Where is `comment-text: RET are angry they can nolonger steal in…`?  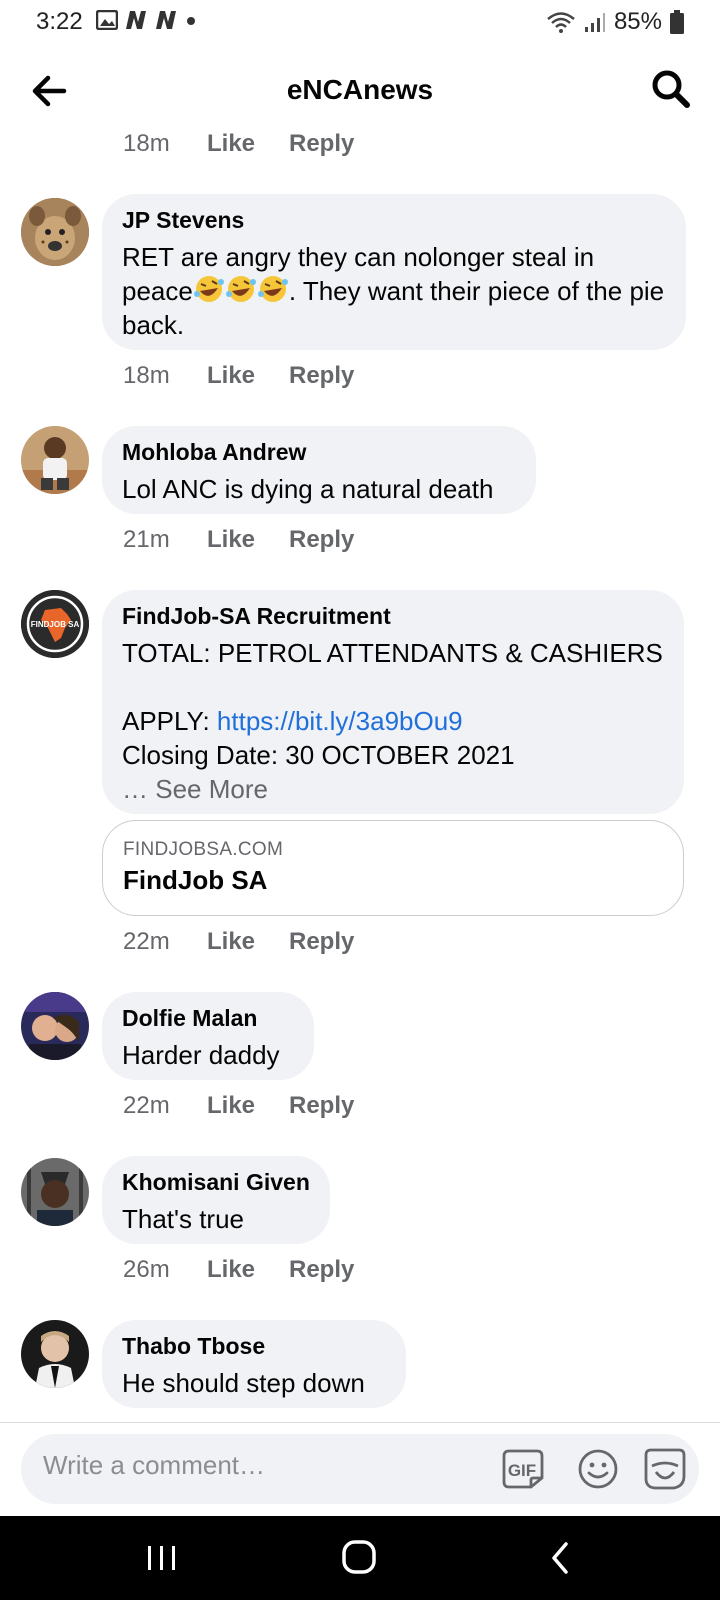
comment-text: RET are angry they can nolonger steal in… is located at coordinates (394, 291).